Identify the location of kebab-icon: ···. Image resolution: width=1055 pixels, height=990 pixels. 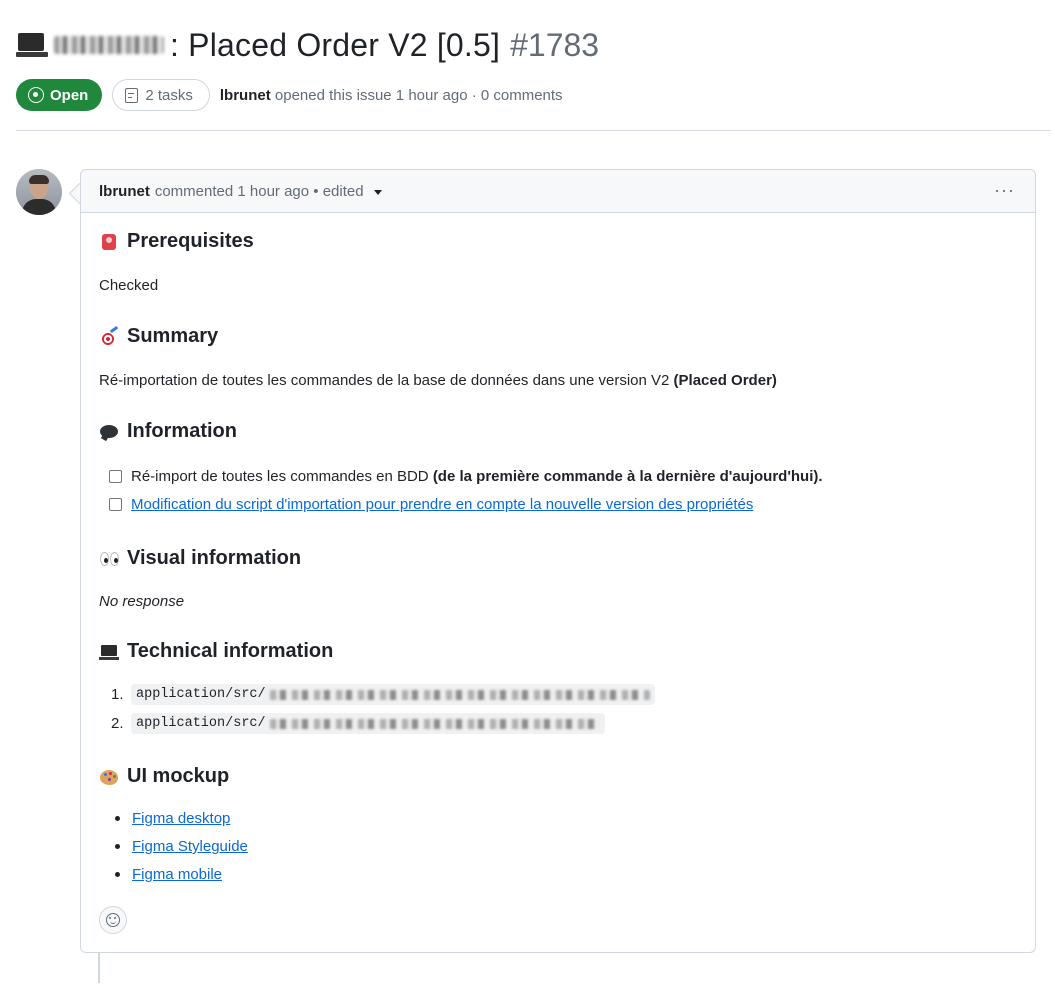
(1004, 190).